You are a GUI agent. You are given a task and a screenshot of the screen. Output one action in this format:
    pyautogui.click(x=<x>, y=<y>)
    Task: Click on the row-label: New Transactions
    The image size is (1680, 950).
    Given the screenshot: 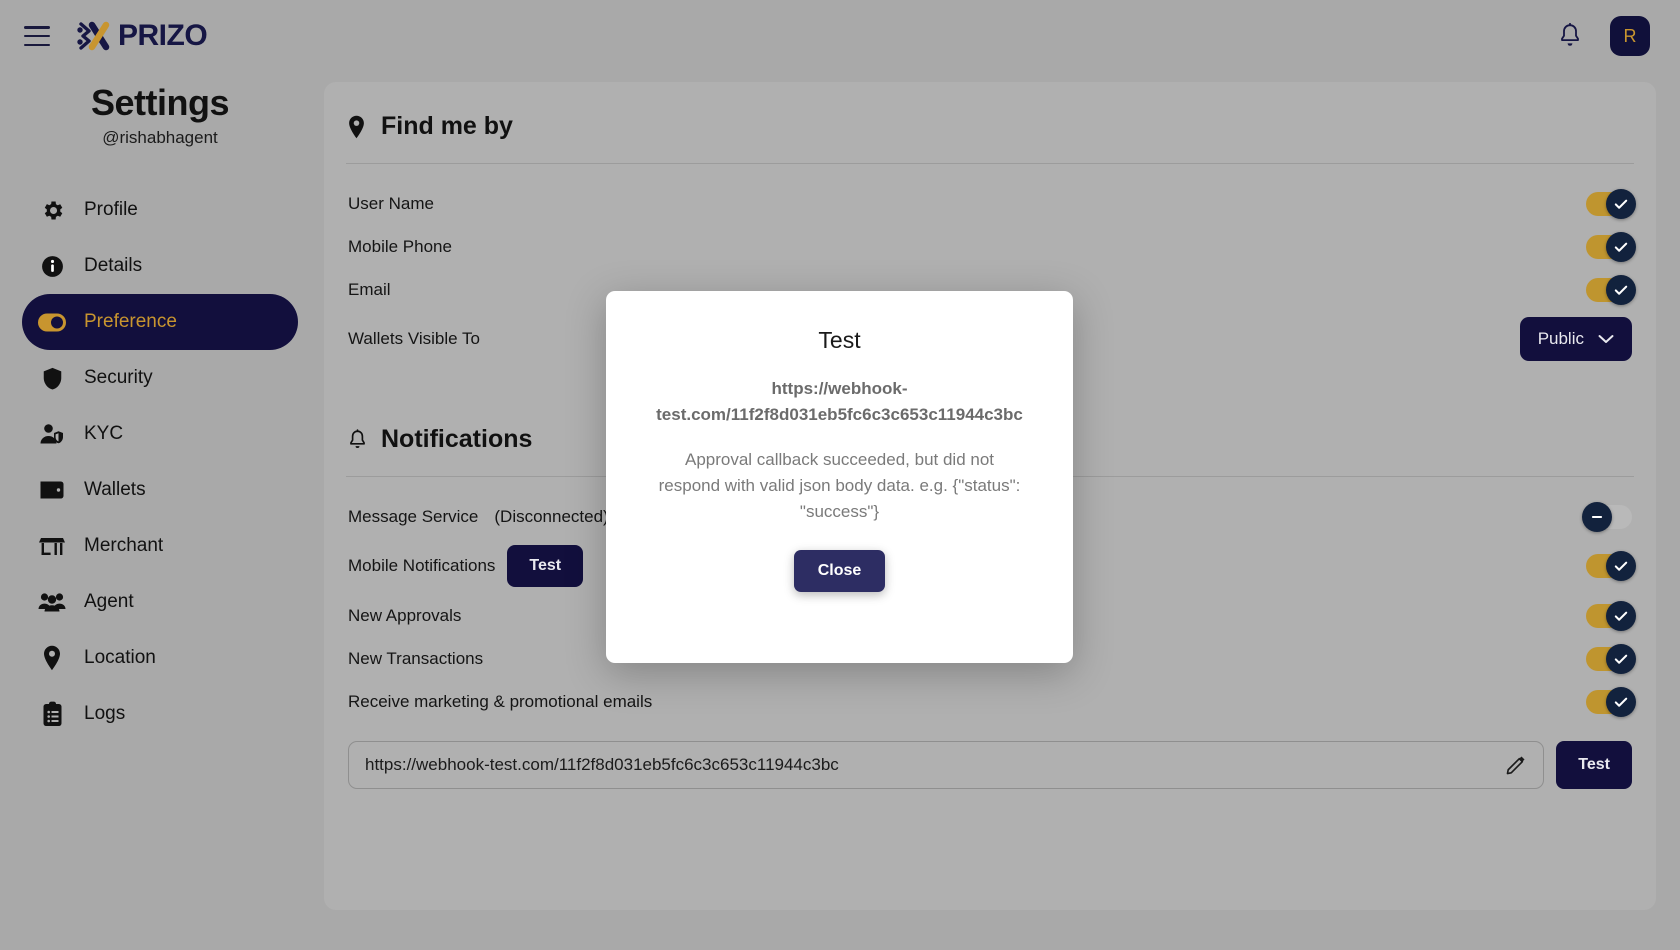 What is the action you would take?
    pyautogui.click(x=416, y=658)
    